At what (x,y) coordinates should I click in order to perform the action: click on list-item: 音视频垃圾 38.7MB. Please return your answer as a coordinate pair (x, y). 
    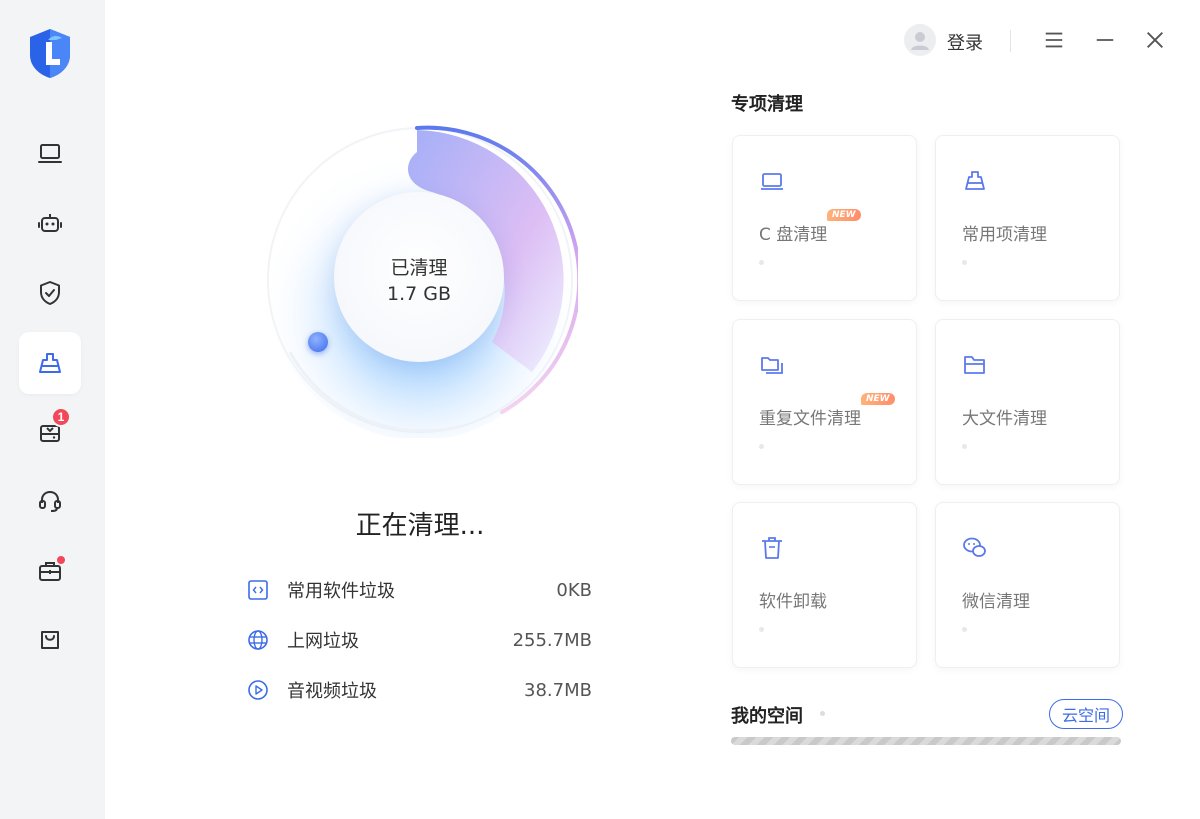
    Looking at the image, I should click on (419, 690).